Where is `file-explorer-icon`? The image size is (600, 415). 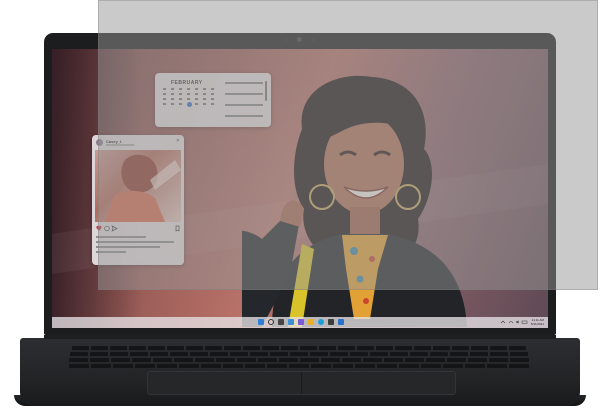
file-explorer-icon is located at coordinates (311, 322).